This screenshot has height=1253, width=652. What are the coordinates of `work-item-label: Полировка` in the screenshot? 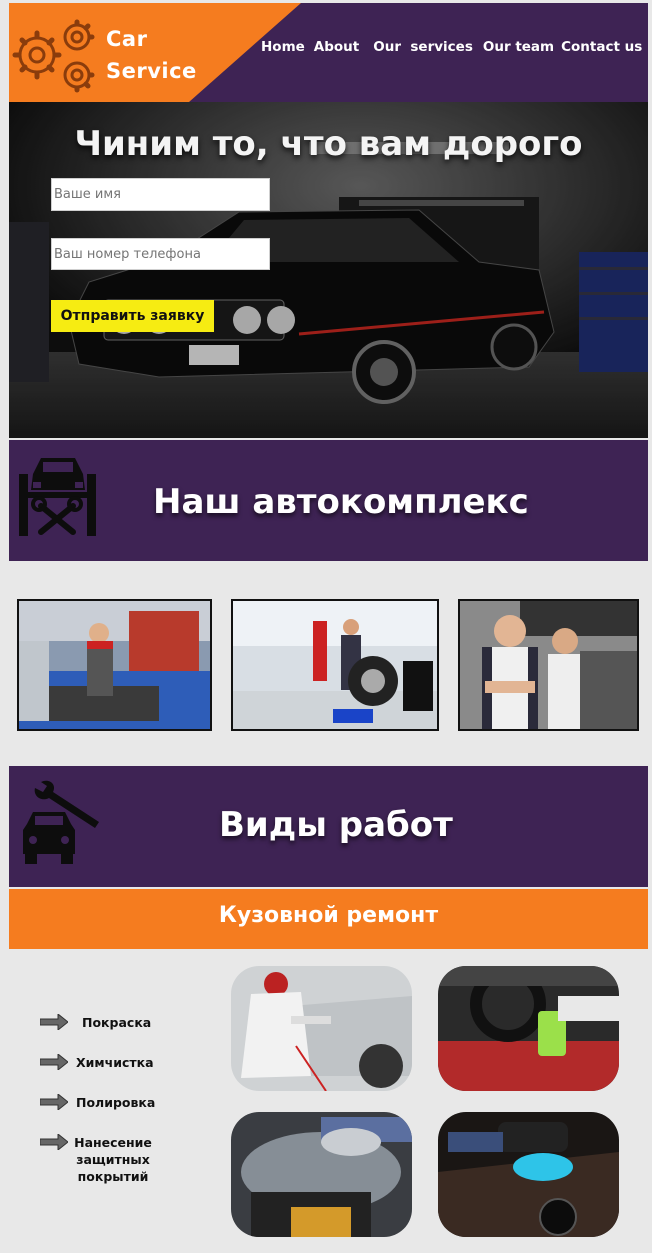 It's located at (116, 1102).